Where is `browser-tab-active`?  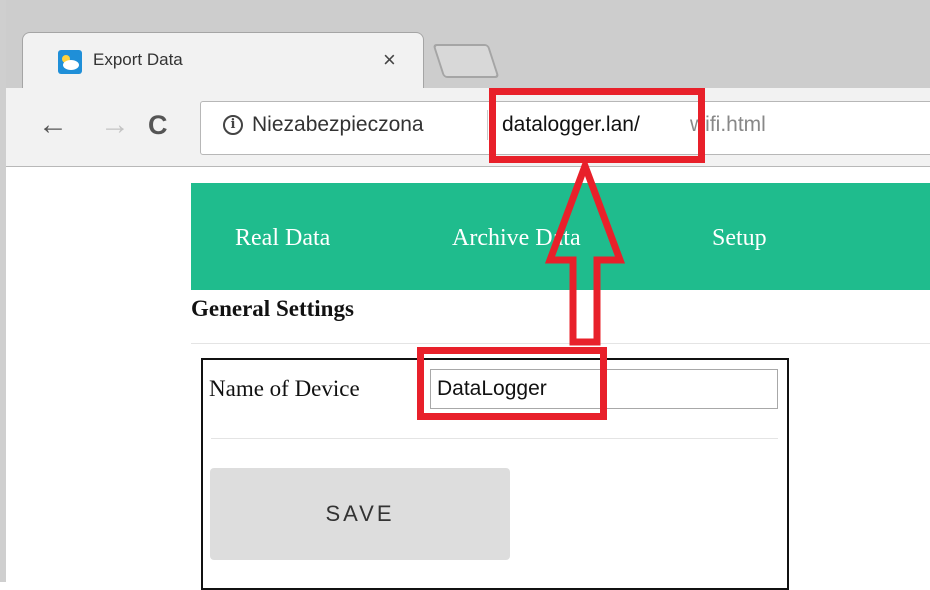 browser-tab-active is located at coordinates (223, 61).